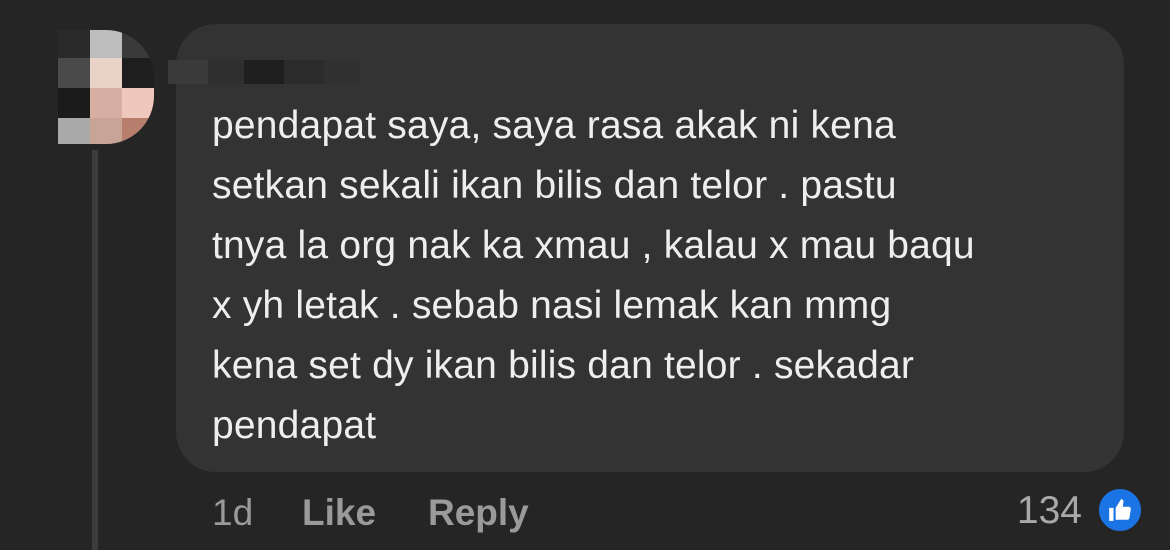  What do you see at coordinates (1033, 511) in the screenshot?
I see `reaction-count: 134` at bounding box center [1033, 511].